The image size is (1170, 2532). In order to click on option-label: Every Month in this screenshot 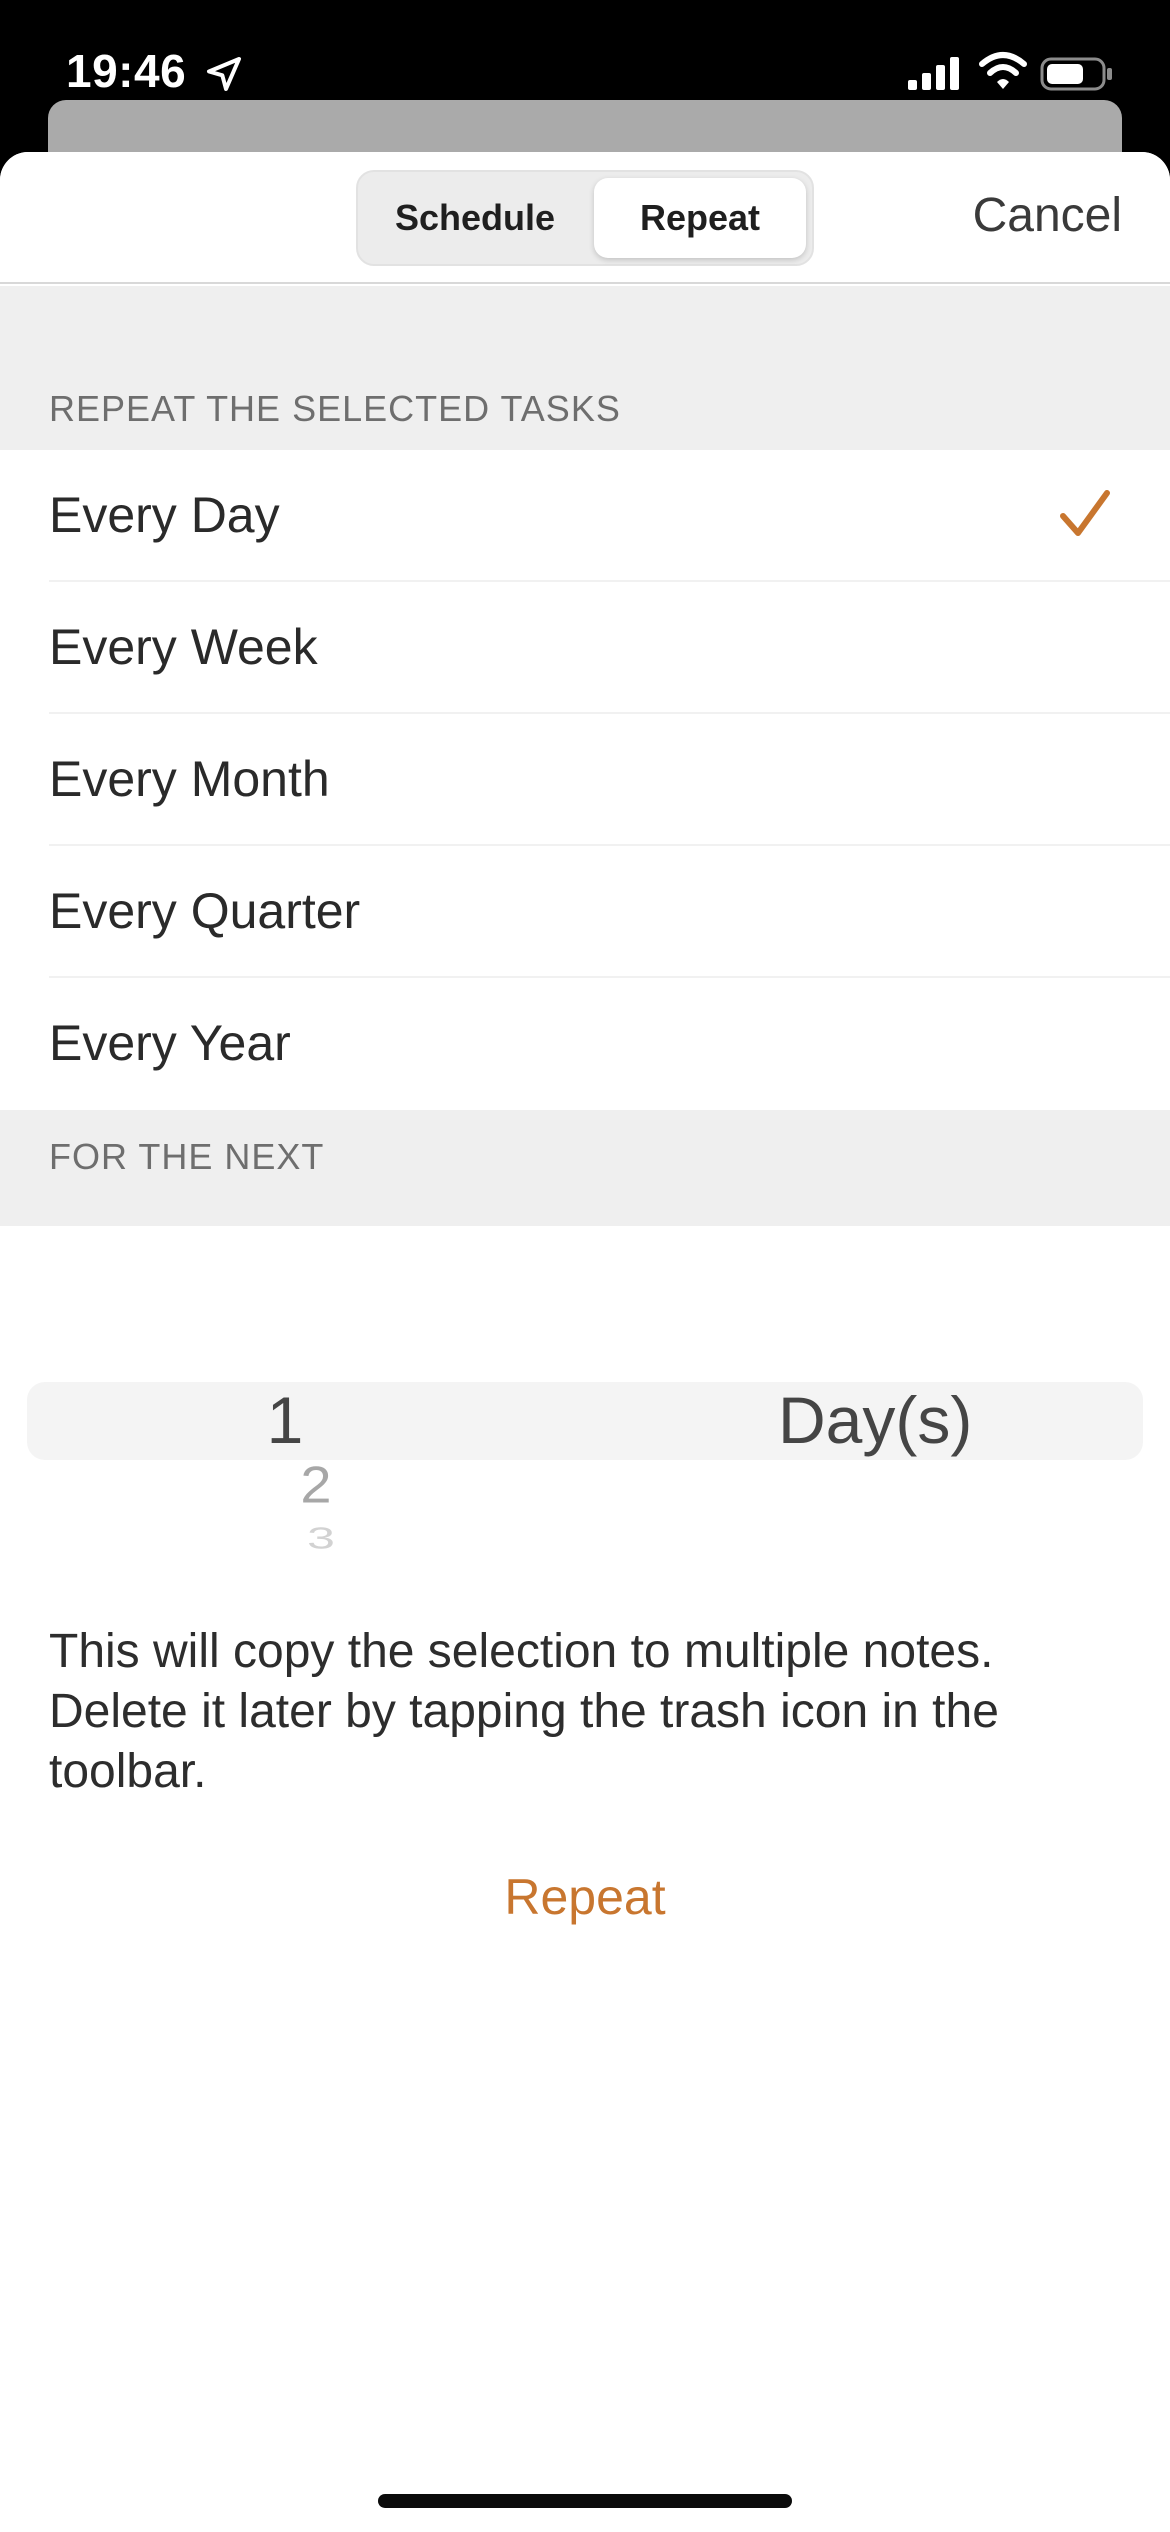, I will do `click(189, 779)`.